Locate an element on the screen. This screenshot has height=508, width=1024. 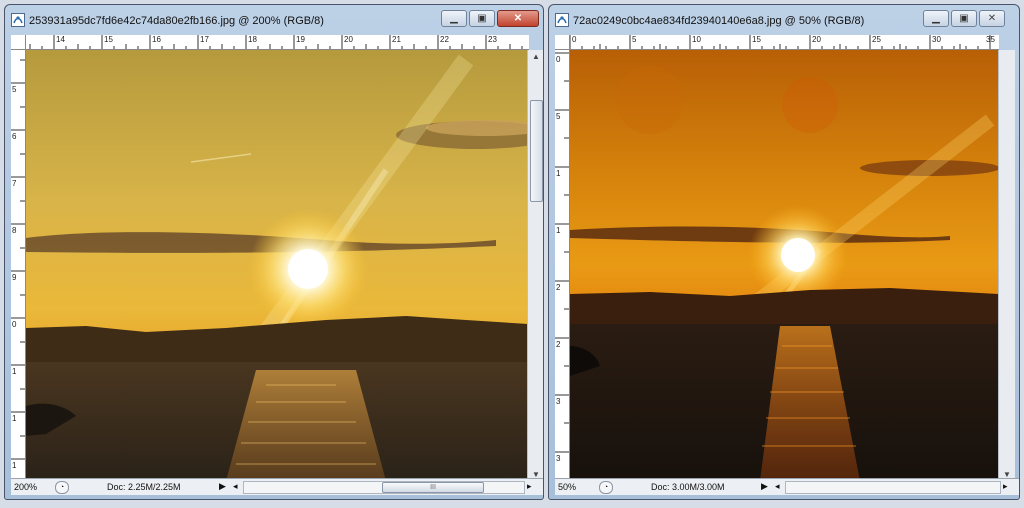
ruler-tick-label: 7 is located at coordinates (14, 183).